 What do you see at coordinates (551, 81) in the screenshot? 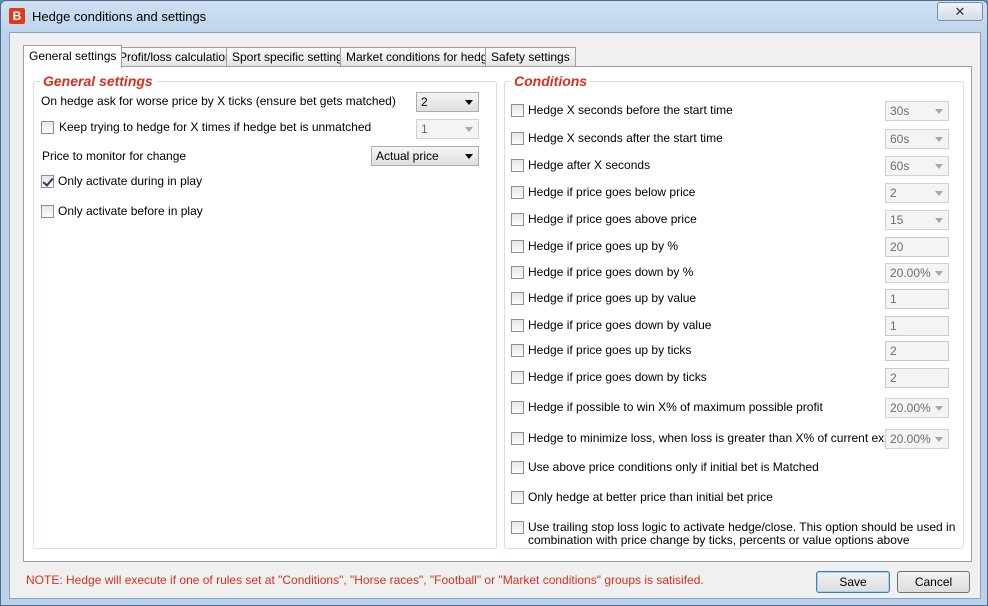
I see `conditions-title: Conditions` at bounding box center [551, 81].